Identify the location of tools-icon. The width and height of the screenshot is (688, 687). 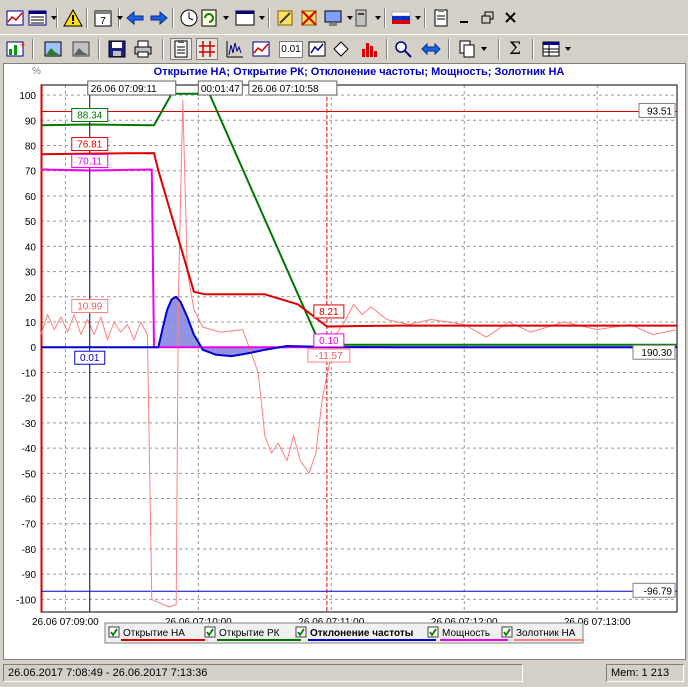
(285, 18).